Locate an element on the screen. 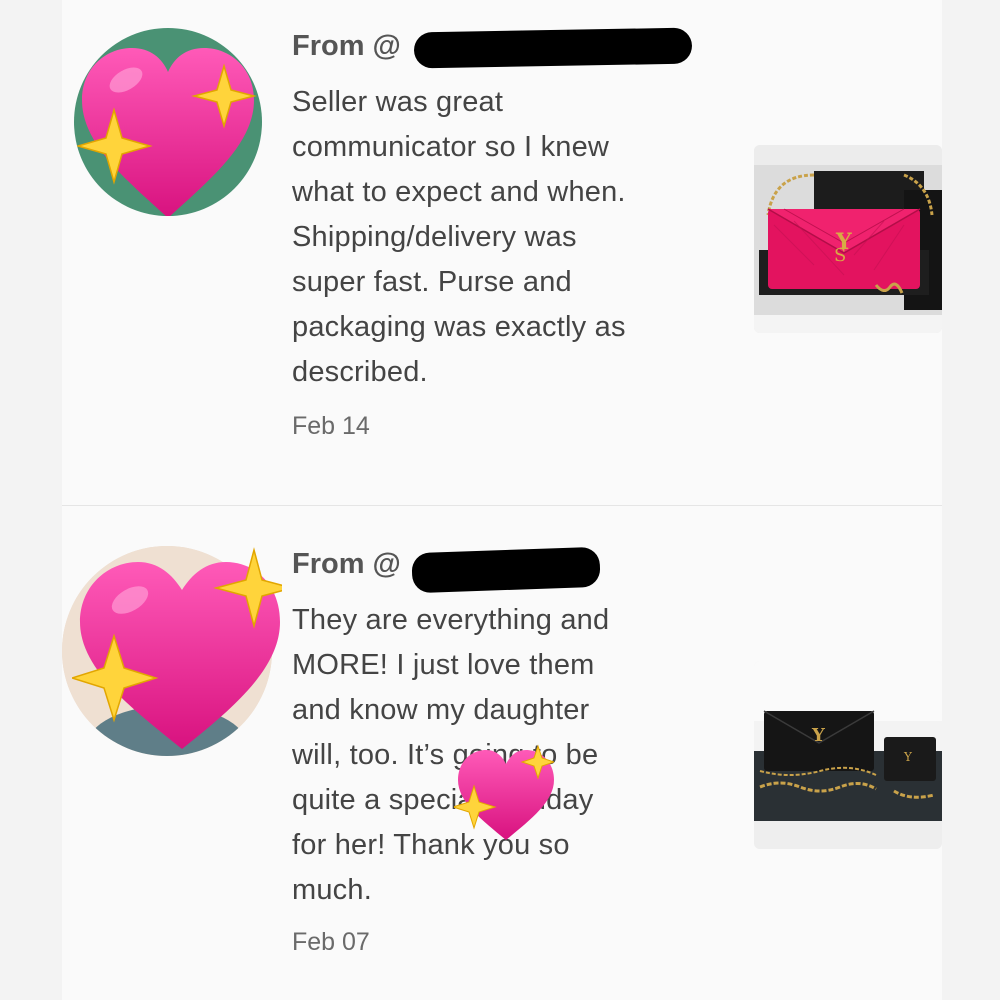 This screenshot has width=1000, height=1000. review-line: super fast. Purse and is located at coordinates (432, 282).